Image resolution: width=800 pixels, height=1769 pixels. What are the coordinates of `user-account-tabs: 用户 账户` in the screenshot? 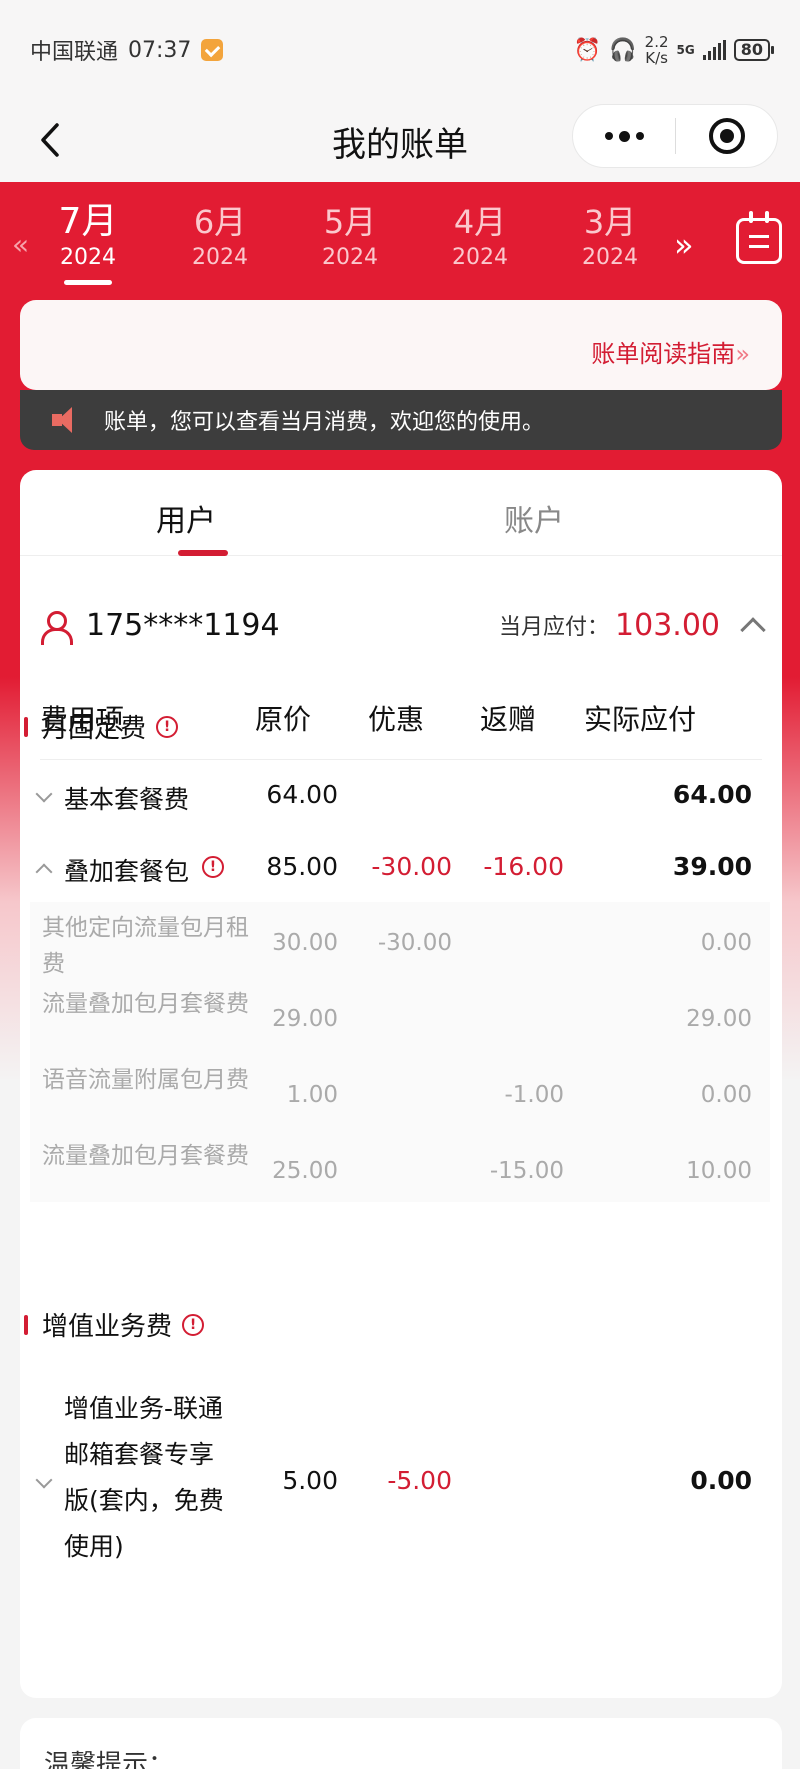 It's located at (401, 513).